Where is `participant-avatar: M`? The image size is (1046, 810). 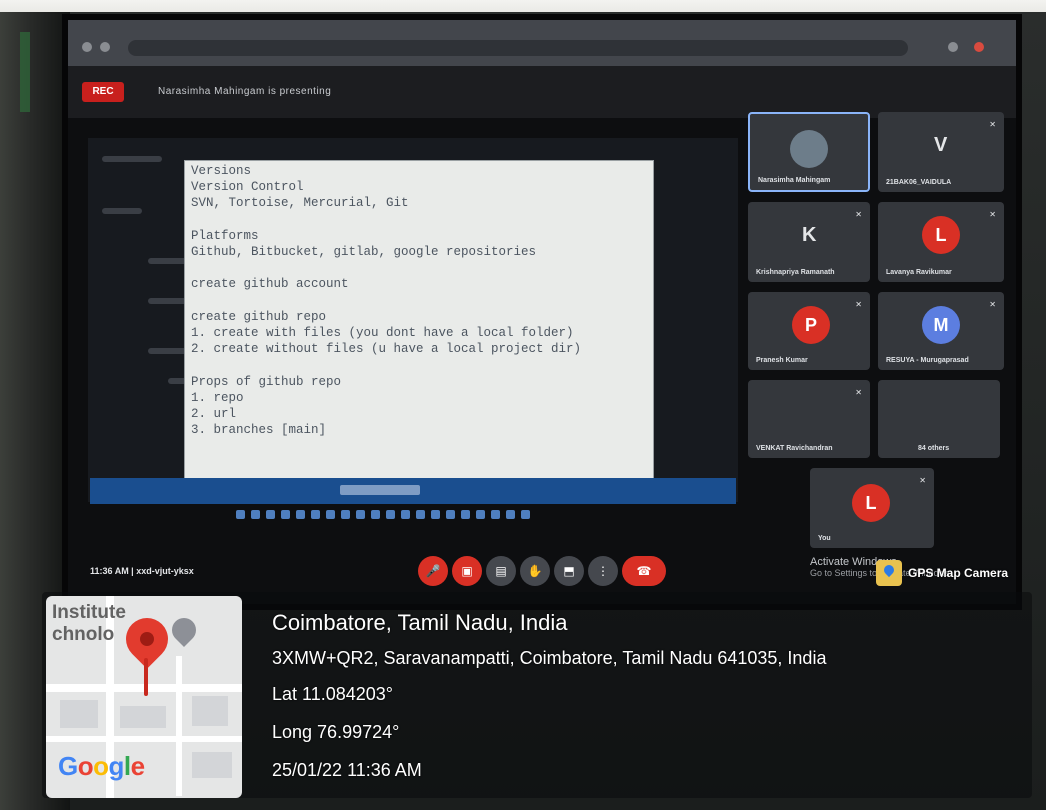
participant-avatar: M is located at coordinates (941, 325).